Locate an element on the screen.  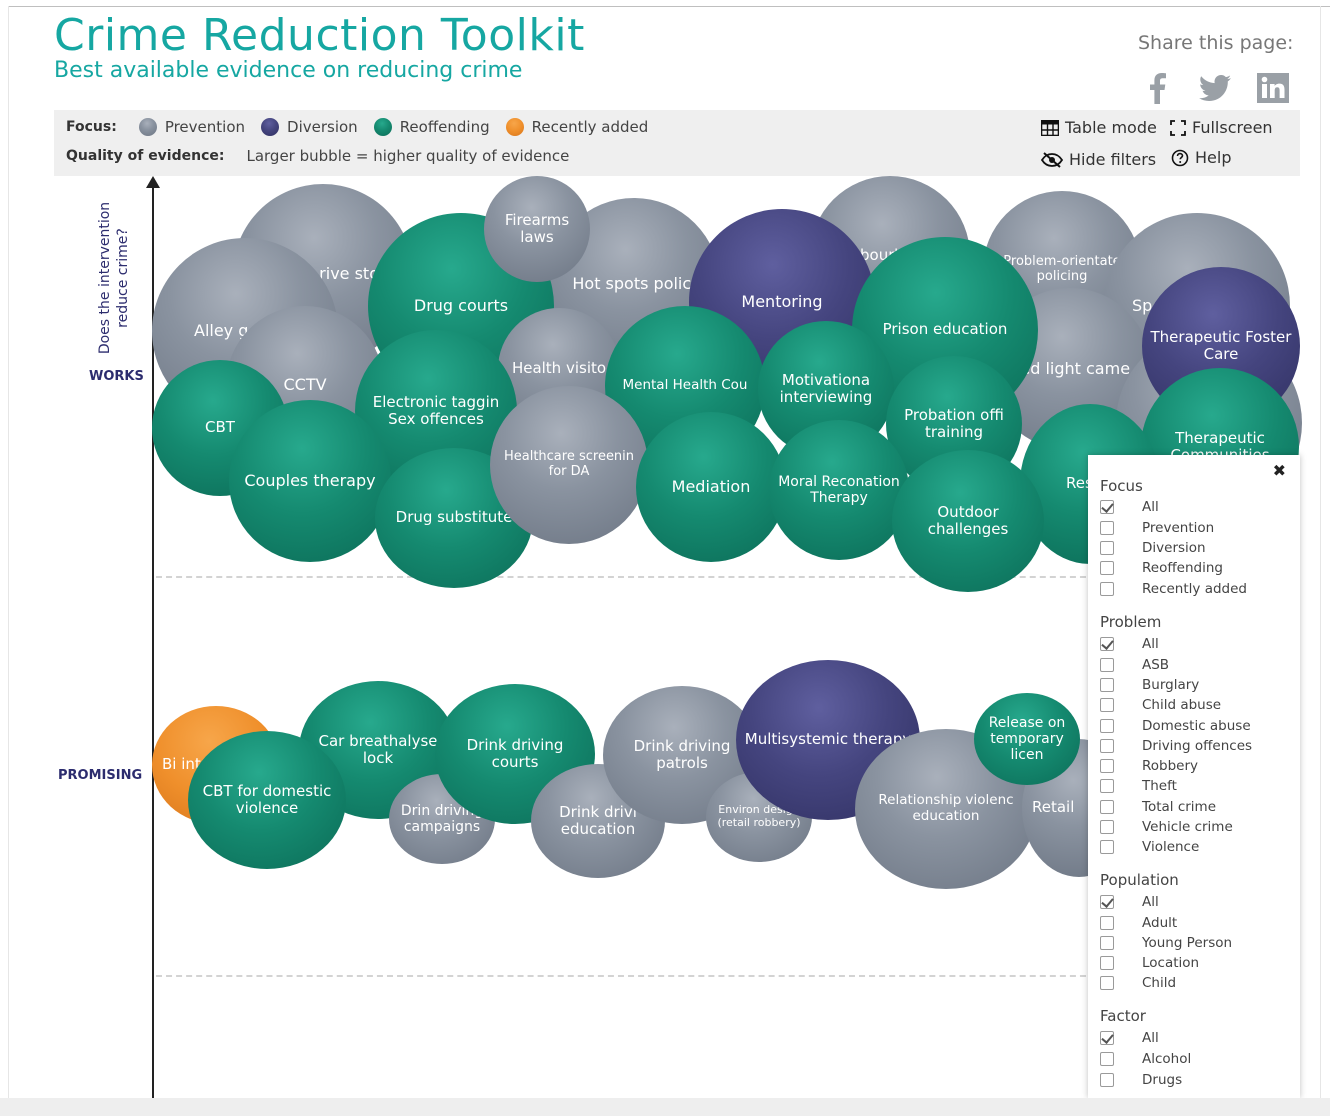
bubble-label: Mediation is located at coordinates (711, 486).